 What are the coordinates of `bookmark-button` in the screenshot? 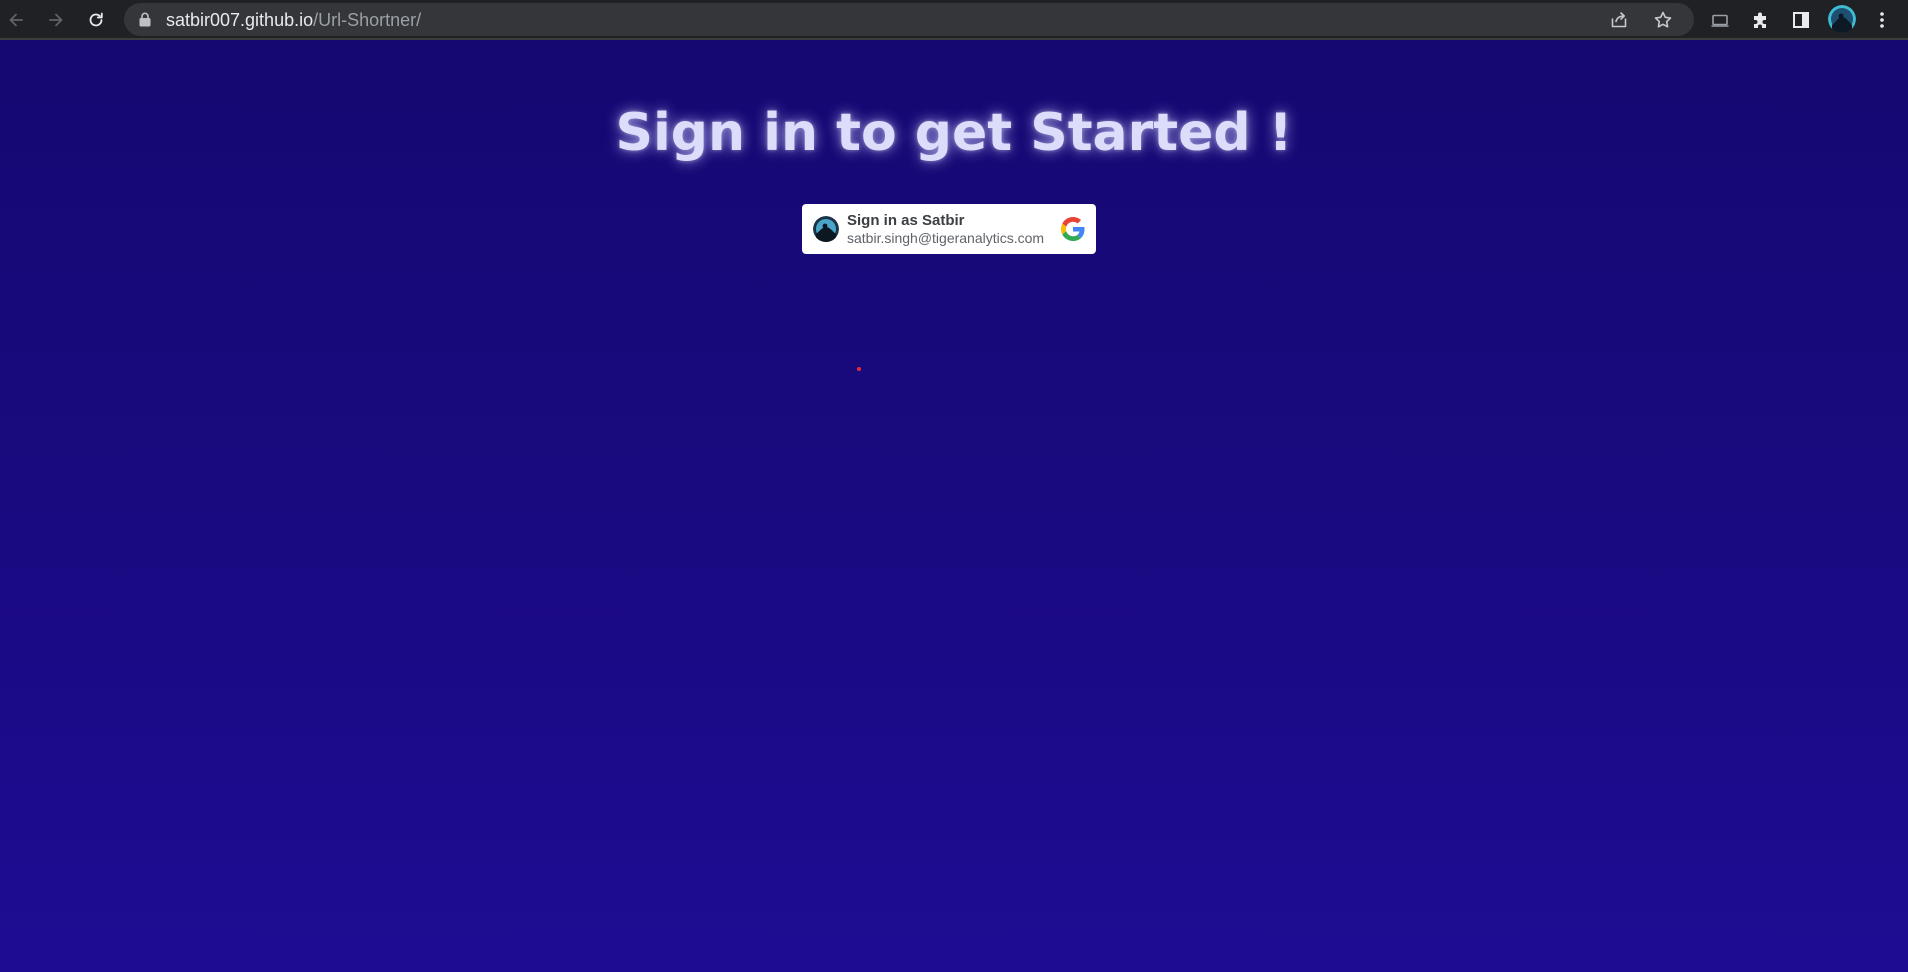 It's located at (1663, 20).